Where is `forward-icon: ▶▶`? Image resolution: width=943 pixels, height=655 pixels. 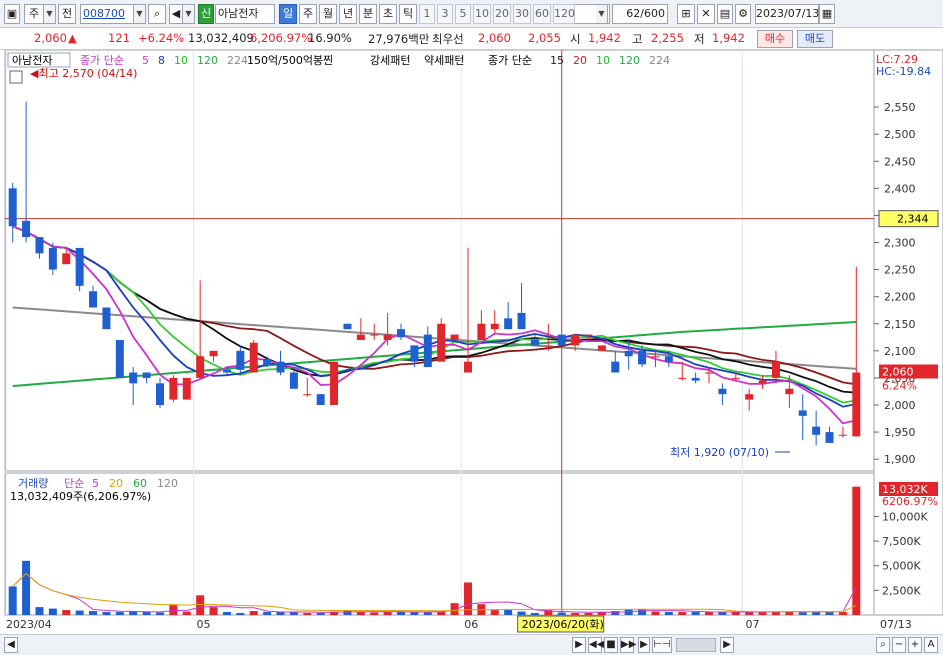 forward-icon: ▶▶ is located at coordinates (628, 645).